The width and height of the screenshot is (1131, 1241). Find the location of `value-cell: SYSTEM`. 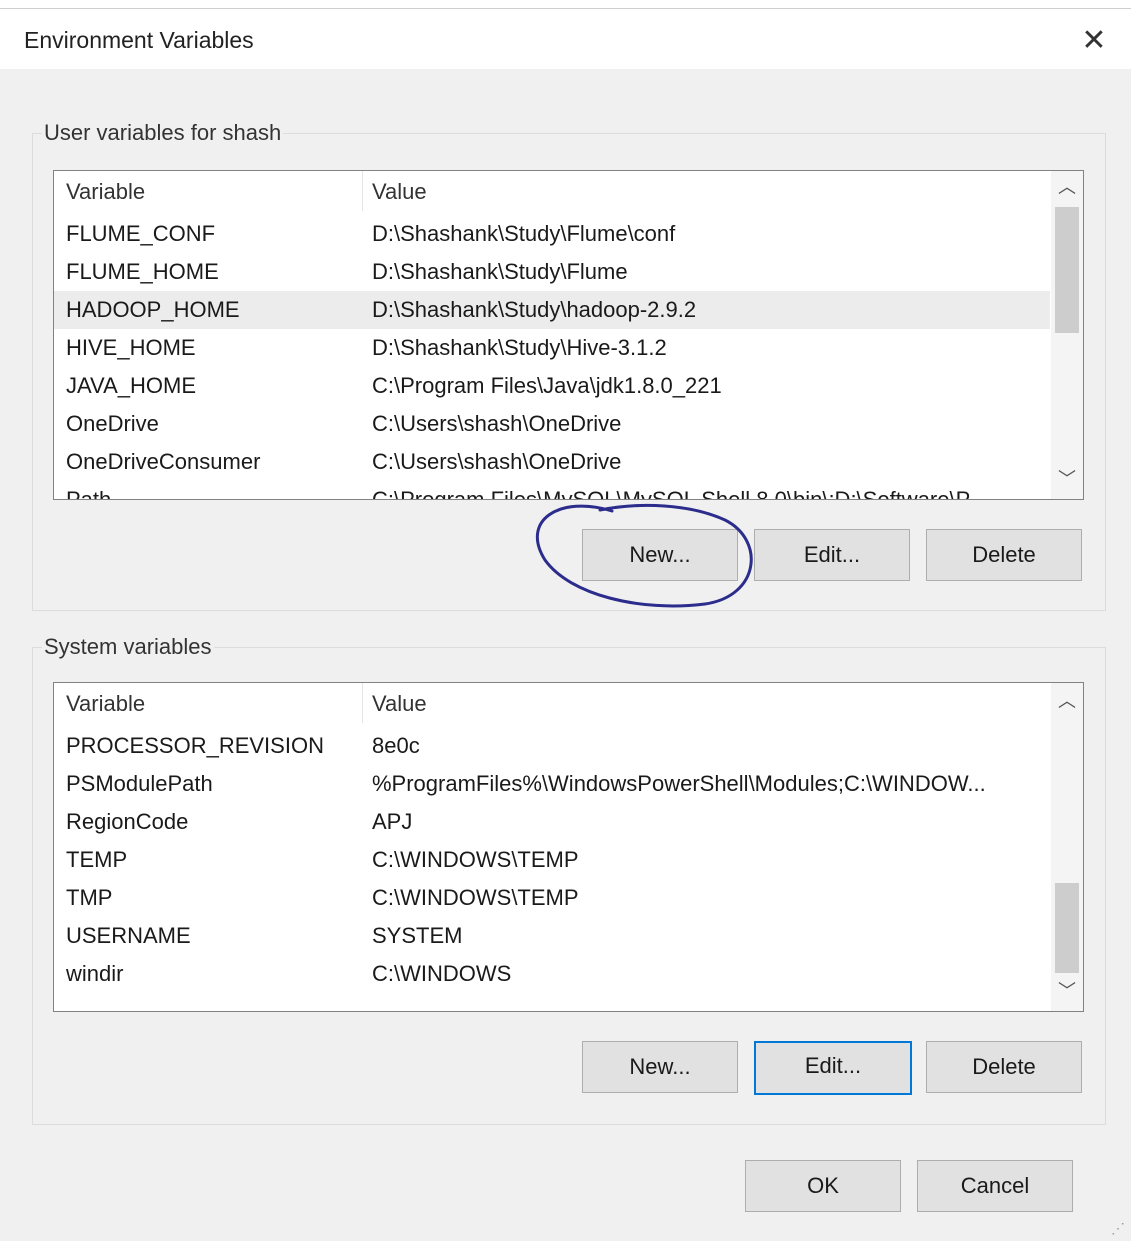

value-cell: SYSTEM is located at coordinates (417, 935).